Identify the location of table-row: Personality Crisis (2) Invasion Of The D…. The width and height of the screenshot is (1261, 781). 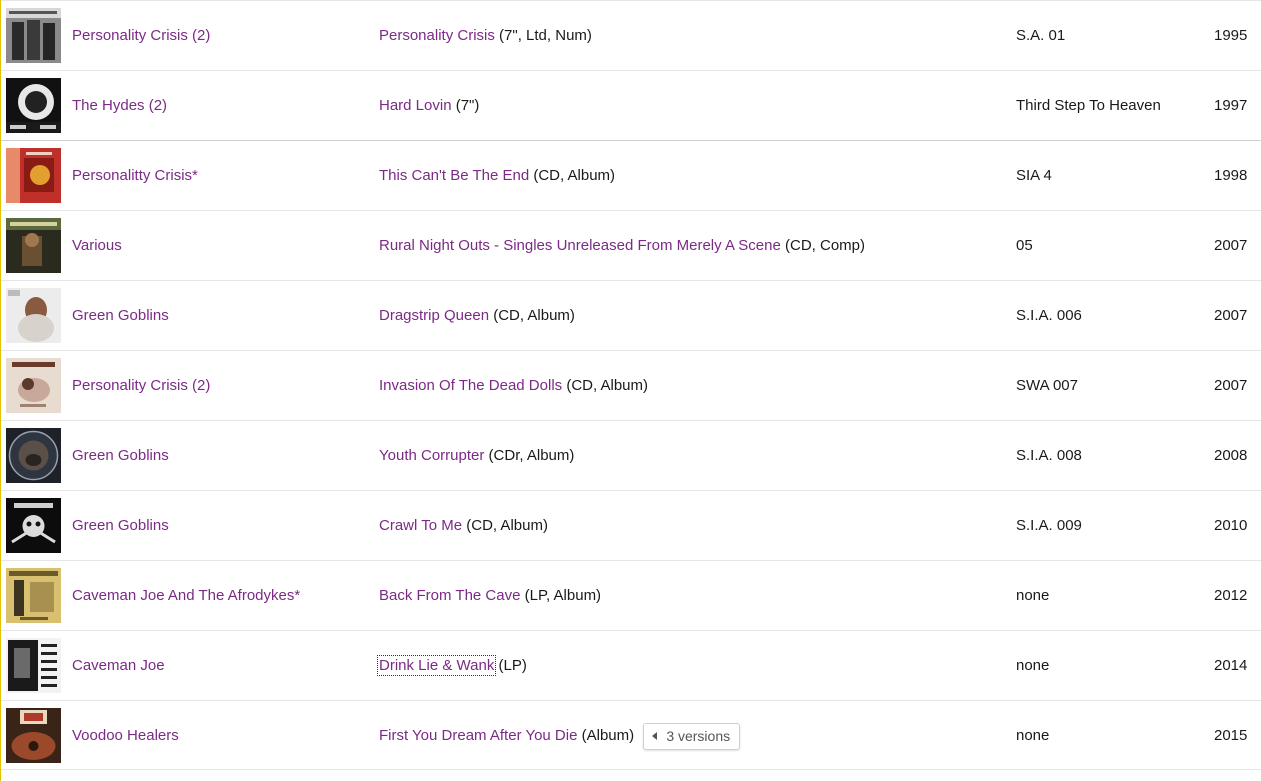
(631, 385).